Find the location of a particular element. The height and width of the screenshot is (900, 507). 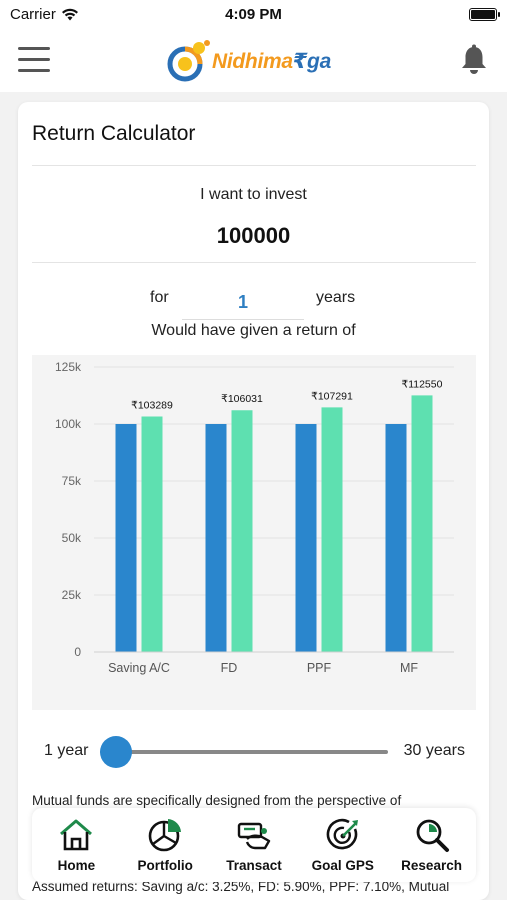

years-input is located at coordinates (243, 303).